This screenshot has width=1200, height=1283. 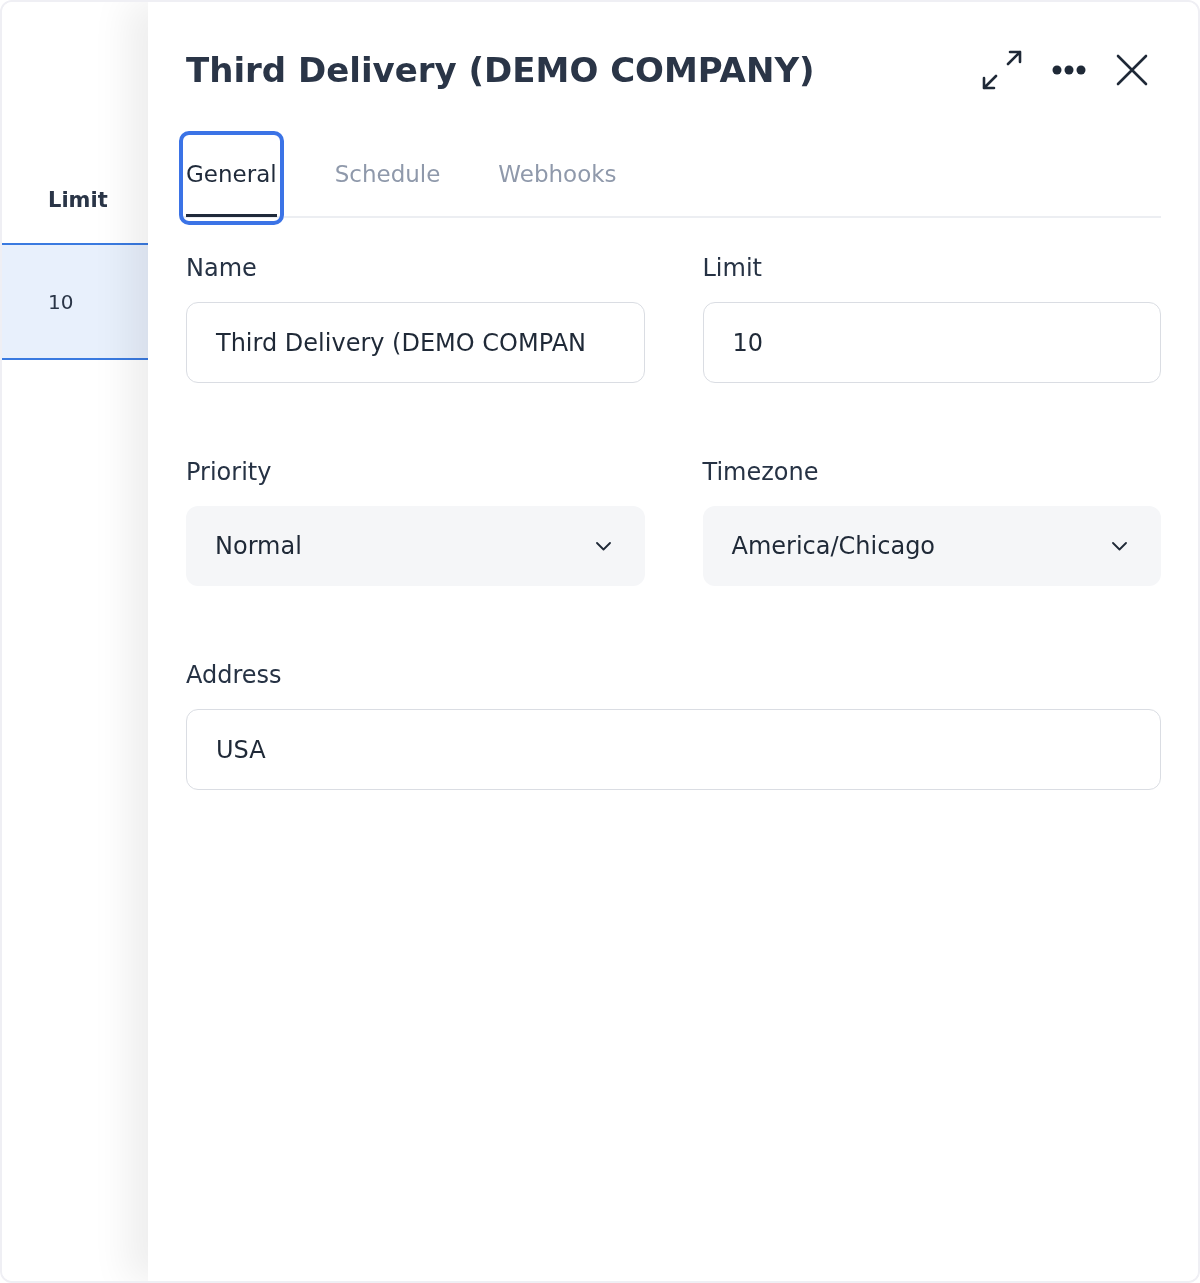 I want to click on expand-icon, so click(x=1002, y=70).